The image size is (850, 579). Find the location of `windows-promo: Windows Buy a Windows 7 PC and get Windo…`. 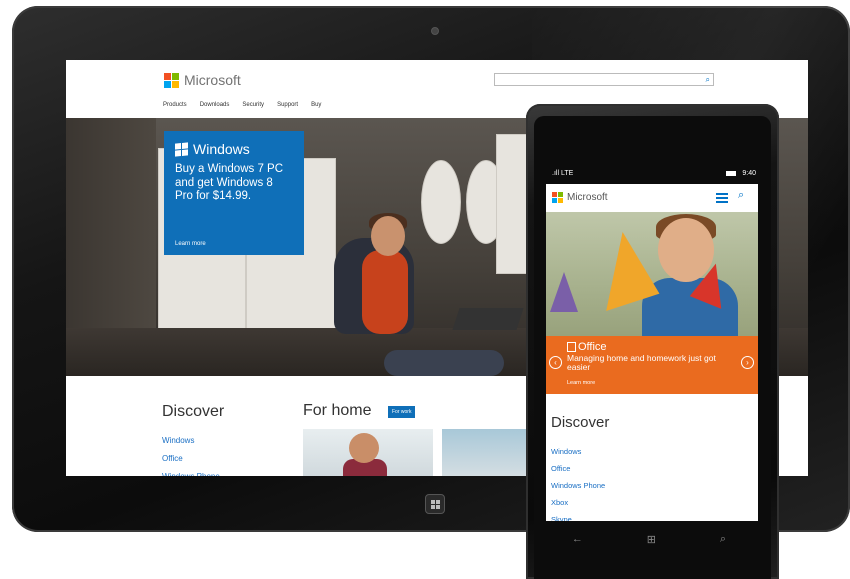

windows-promo: Windows Buy a Windows 7 PC and get Windo… is located at coordinates (234, 193).